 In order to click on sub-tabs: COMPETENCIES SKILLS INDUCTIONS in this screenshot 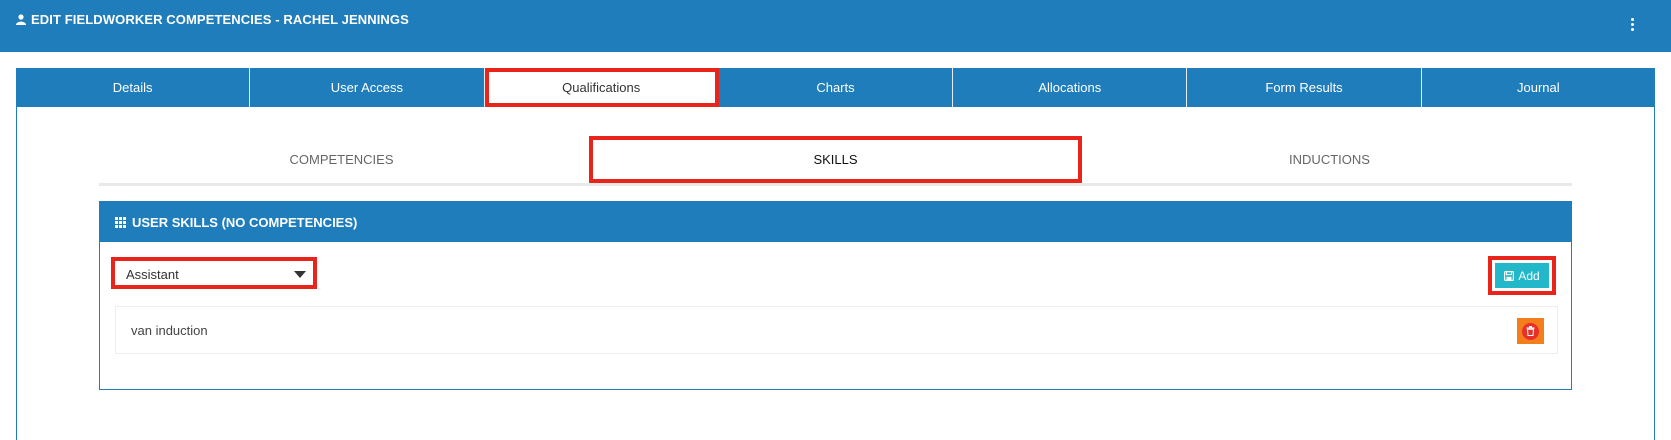, I will do `click(835, 161)`.